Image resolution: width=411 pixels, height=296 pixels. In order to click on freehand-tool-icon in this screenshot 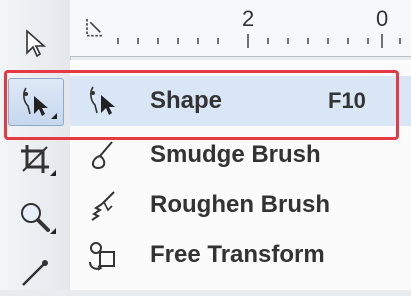, I will do `click(35, 273)`.